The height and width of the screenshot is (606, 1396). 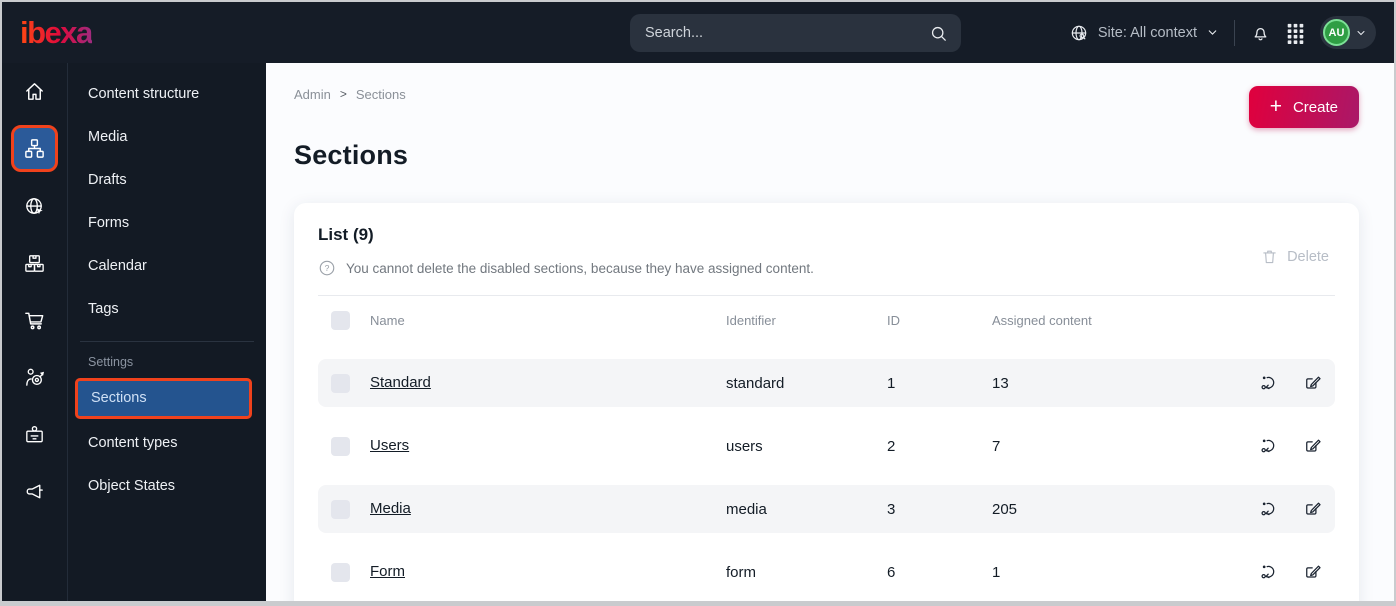 I want to click on cell-id: 1, so click(x=891, y=383).